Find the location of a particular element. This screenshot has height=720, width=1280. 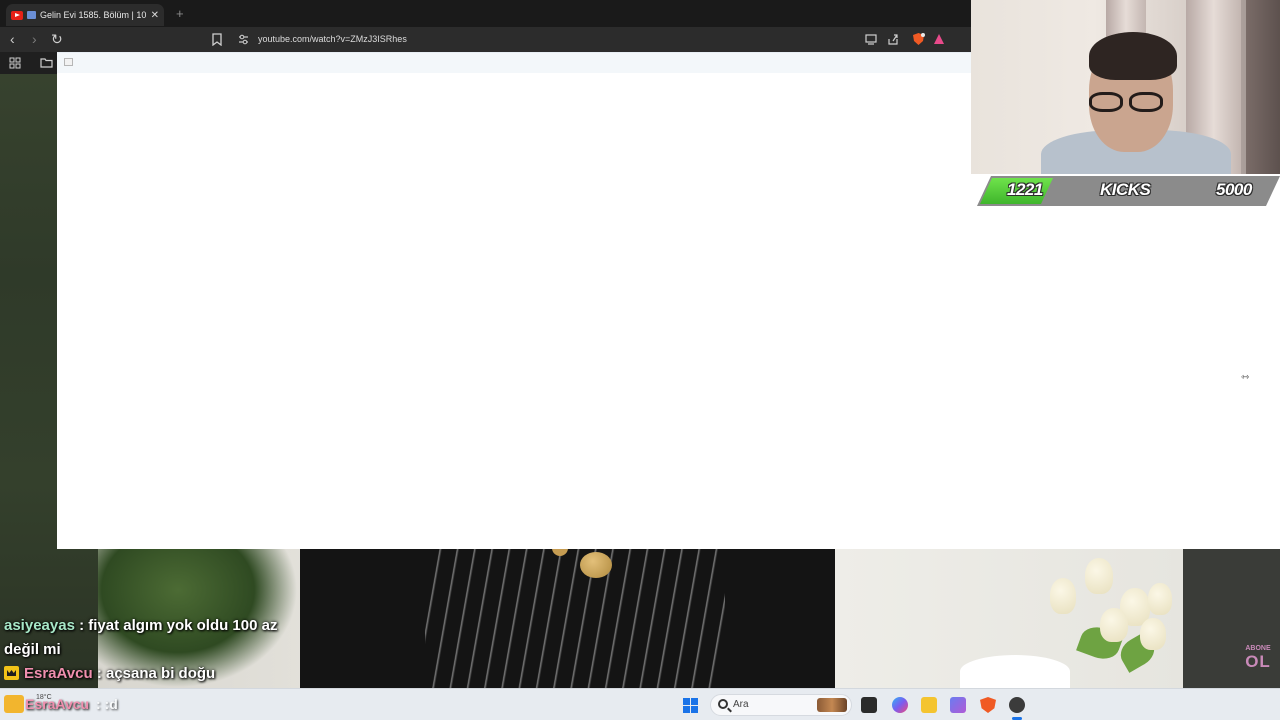

cast-icon is located at coordinates (871, 39).